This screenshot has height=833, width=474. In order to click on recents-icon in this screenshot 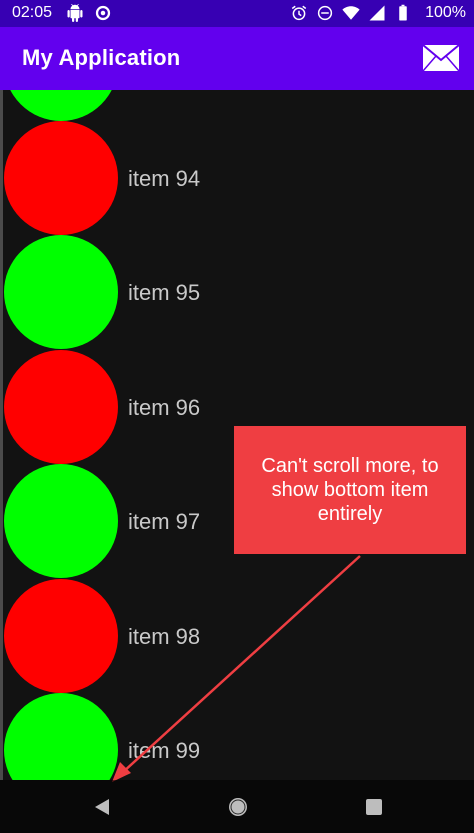, I will do `click(374, 807)`.